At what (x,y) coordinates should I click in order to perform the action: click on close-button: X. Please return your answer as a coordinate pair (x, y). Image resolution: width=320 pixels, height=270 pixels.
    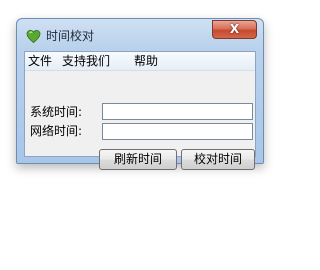
    Looking at the image, I should click on (234, 29).